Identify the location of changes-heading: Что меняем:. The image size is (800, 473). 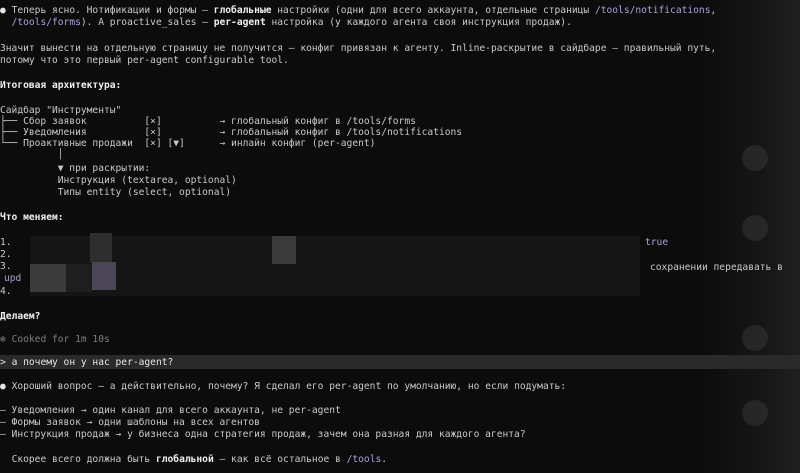
(32, 217).